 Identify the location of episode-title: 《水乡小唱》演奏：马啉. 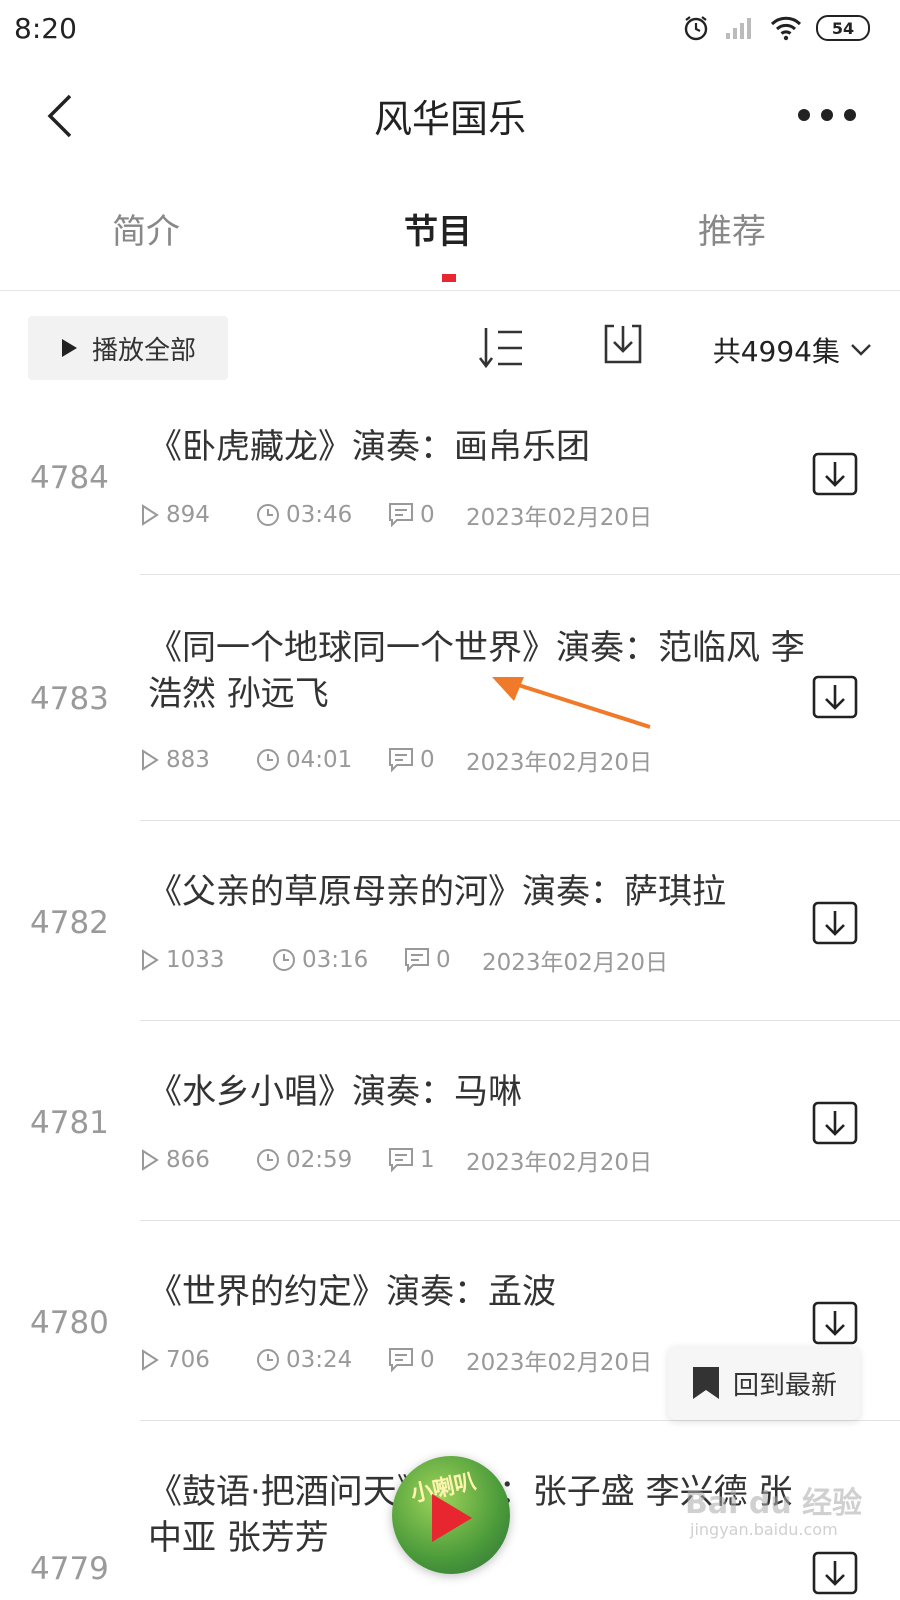
(335, 1092).